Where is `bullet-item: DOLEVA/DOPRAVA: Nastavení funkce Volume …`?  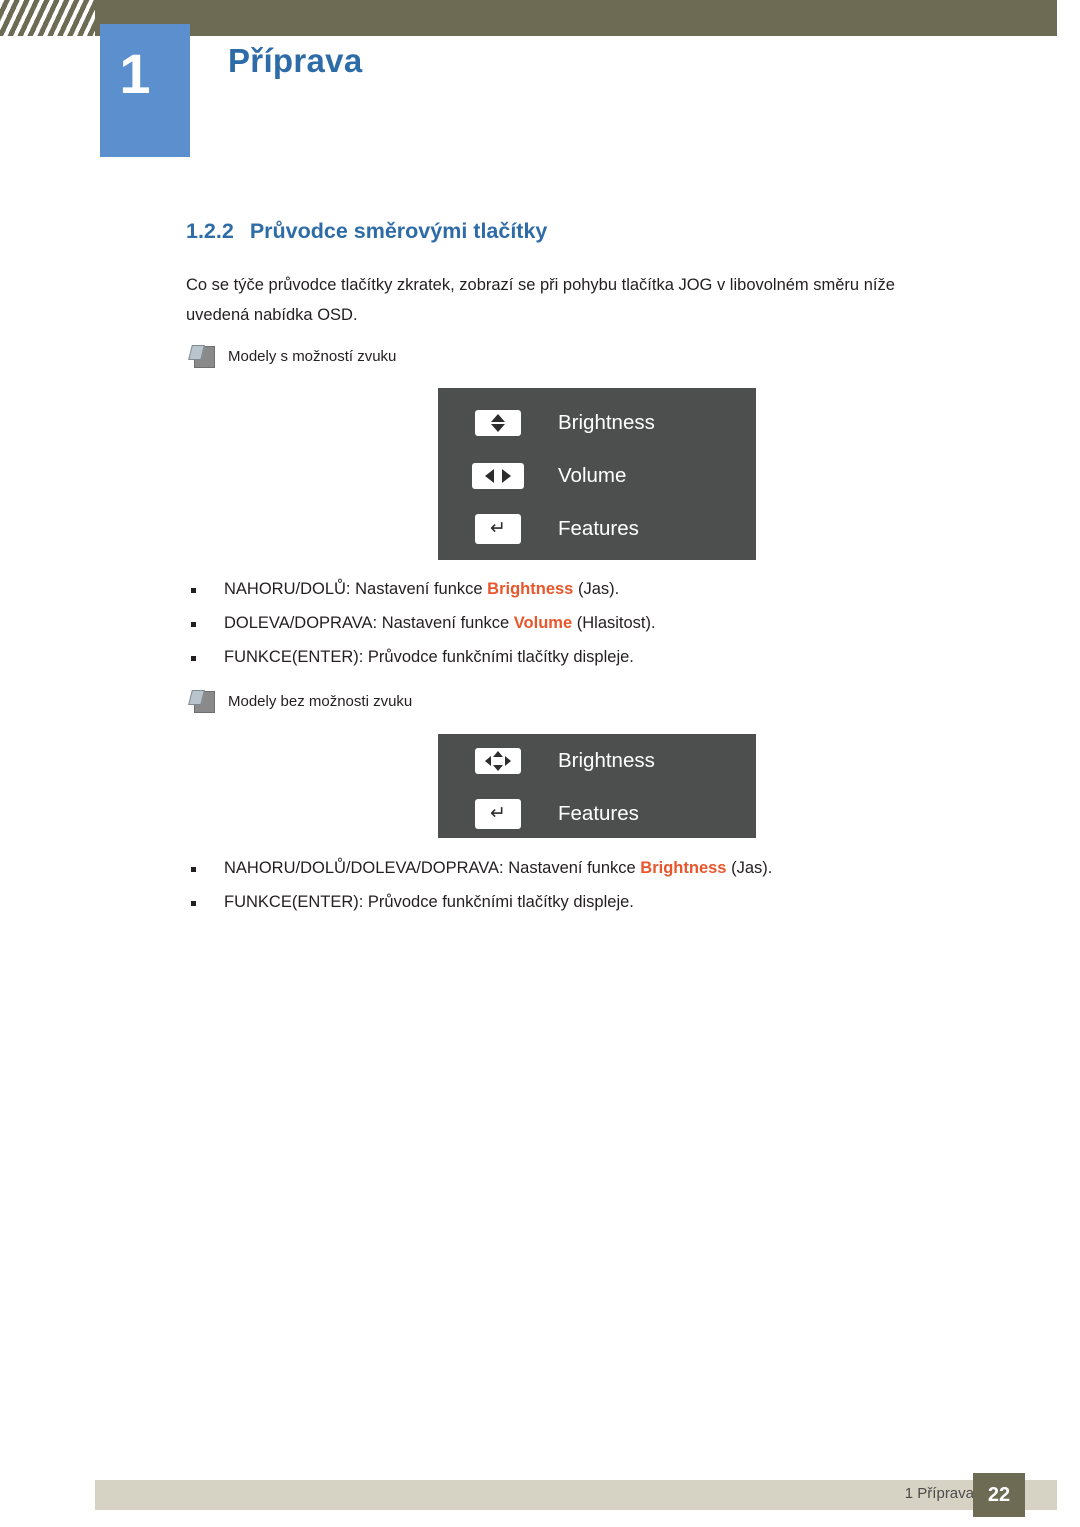 bullet-item: DOLEVA/DOPRAVA: Nastavení funkce Volume … is located at coordinates (596, 623).